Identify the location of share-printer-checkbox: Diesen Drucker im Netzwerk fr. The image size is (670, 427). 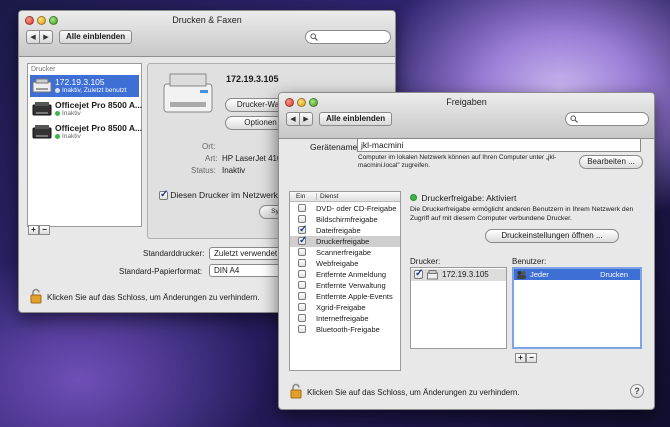
(222, 194).